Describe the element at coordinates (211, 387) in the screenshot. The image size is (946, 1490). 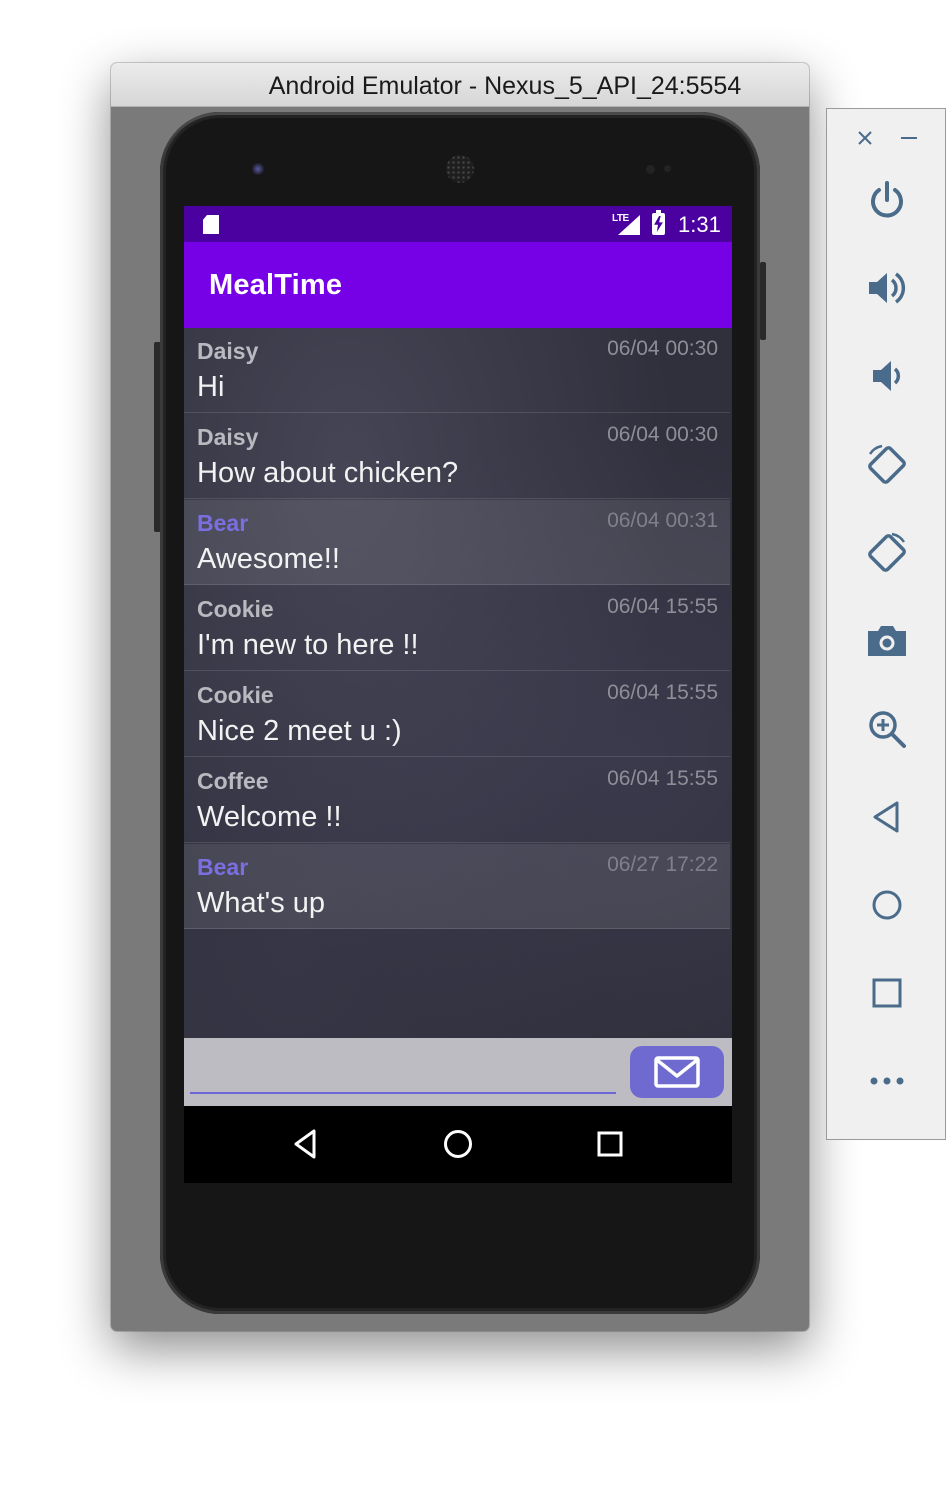
I see `message-text: Hi` at that location.